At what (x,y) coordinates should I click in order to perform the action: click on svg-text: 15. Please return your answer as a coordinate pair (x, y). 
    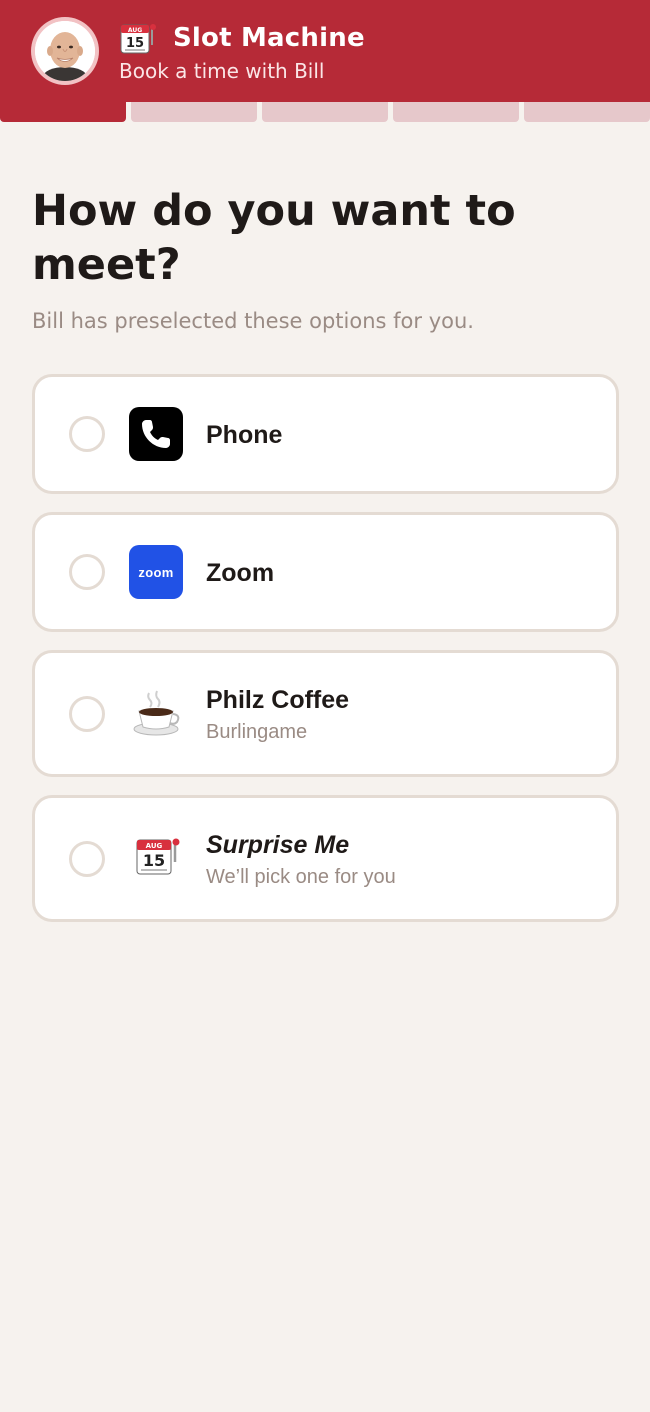
    Looking at the image, I should click on (135, 43).